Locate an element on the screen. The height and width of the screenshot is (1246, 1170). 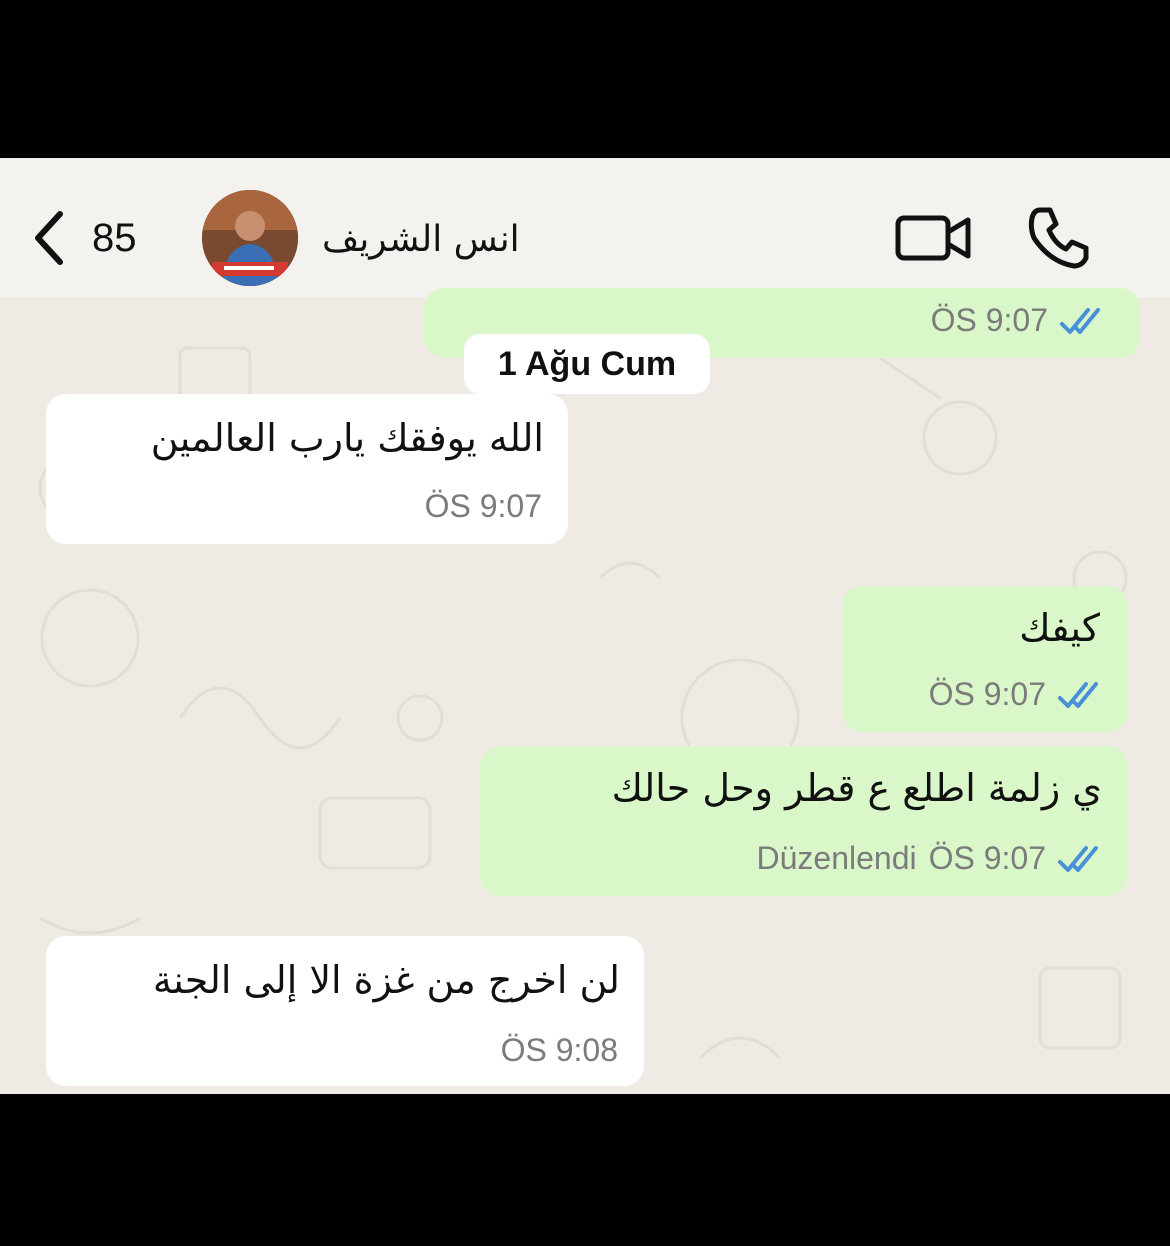
outgoing-message-bubble: كيفك ÖS 9:07 is located at coordinates (985, 659).